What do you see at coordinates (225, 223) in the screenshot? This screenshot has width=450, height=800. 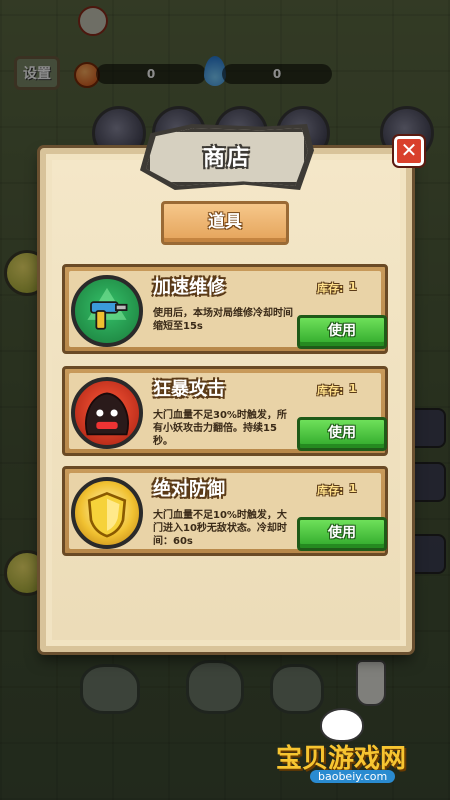 I see `tab-items: 道具` at bounding box center [225, 223].